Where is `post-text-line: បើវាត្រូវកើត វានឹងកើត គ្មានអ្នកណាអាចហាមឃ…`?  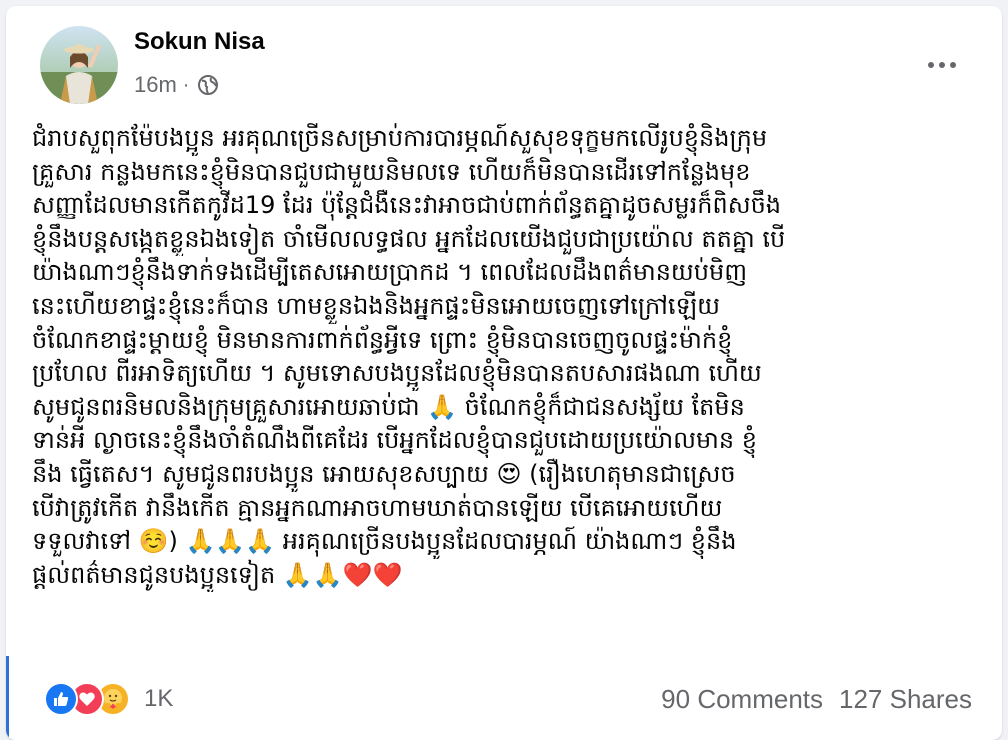
post-text-line: បើវាត្រូវកើត វានឹងកើត គ្មានអ្នកណាអាចហាមឃ… is located at coordinates (377, 507).